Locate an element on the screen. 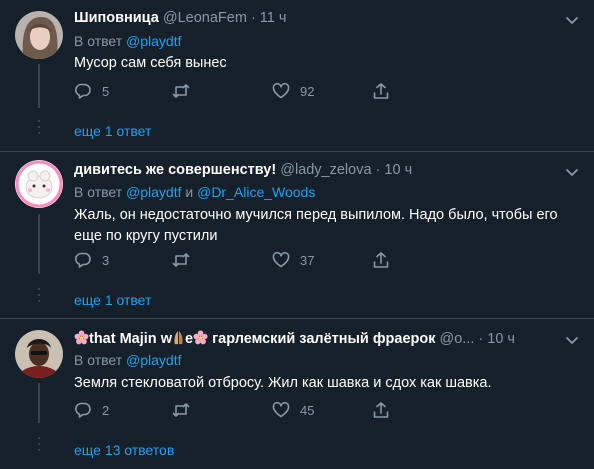 This screenshot has width=594, height=469. reply-count: 2 is located at coordinates (106, 410).